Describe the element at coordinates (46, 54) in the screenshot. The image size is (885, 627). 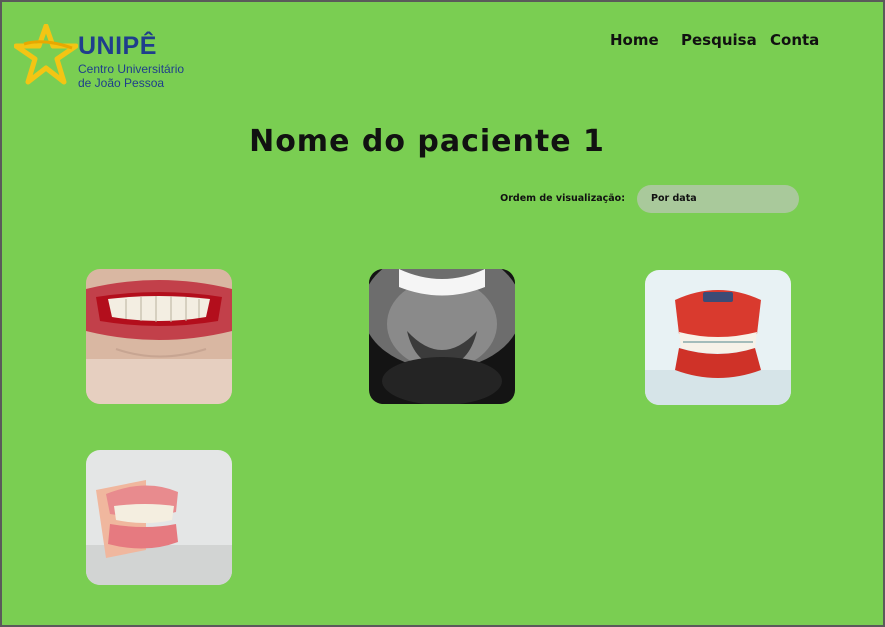
I see `star-logo-icon` at that location.